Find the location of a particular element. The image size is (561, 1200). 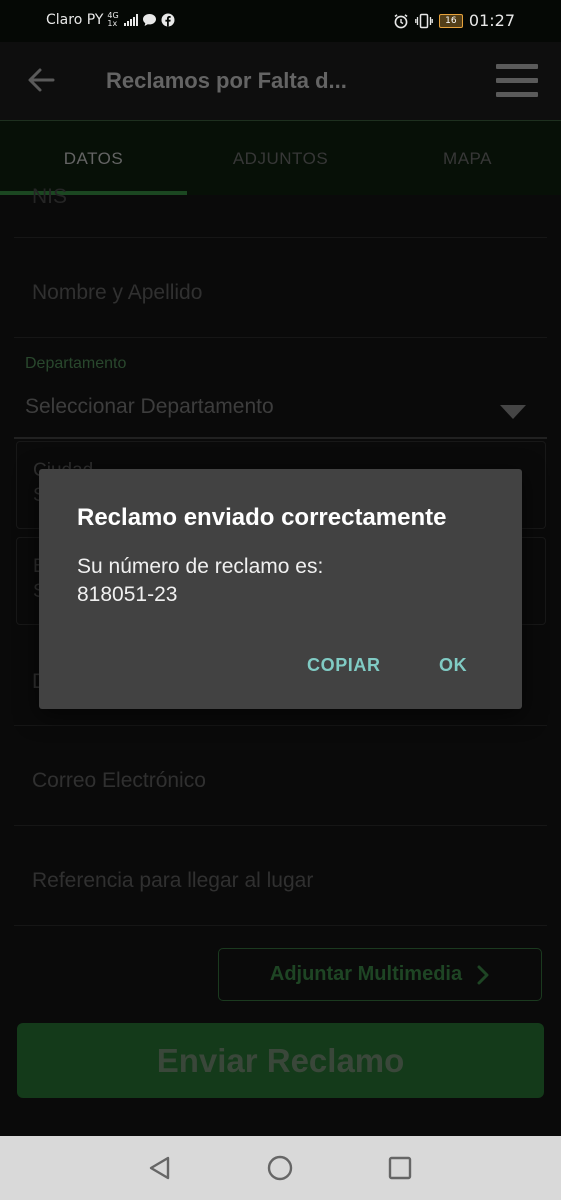

chat-bubble-icon is located at coordinates (149, 20).